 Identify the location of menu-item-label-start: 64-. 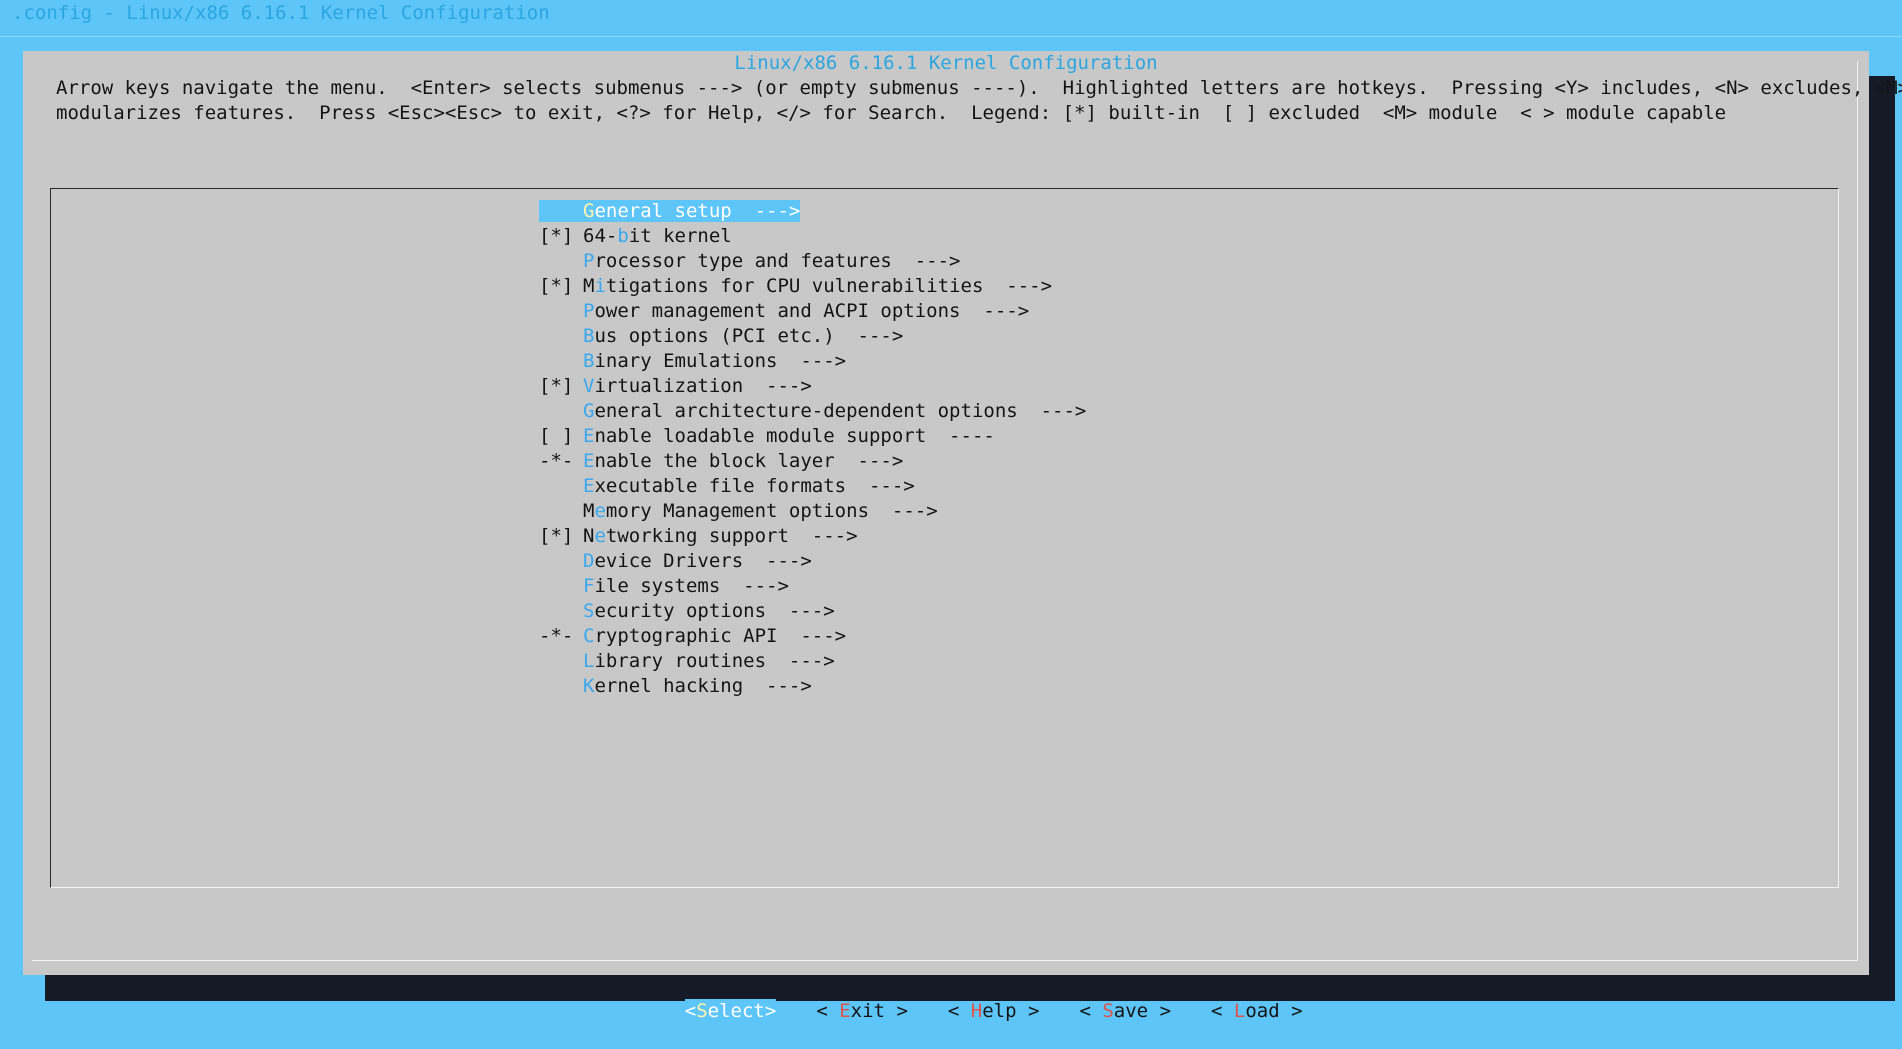
(600, 236).